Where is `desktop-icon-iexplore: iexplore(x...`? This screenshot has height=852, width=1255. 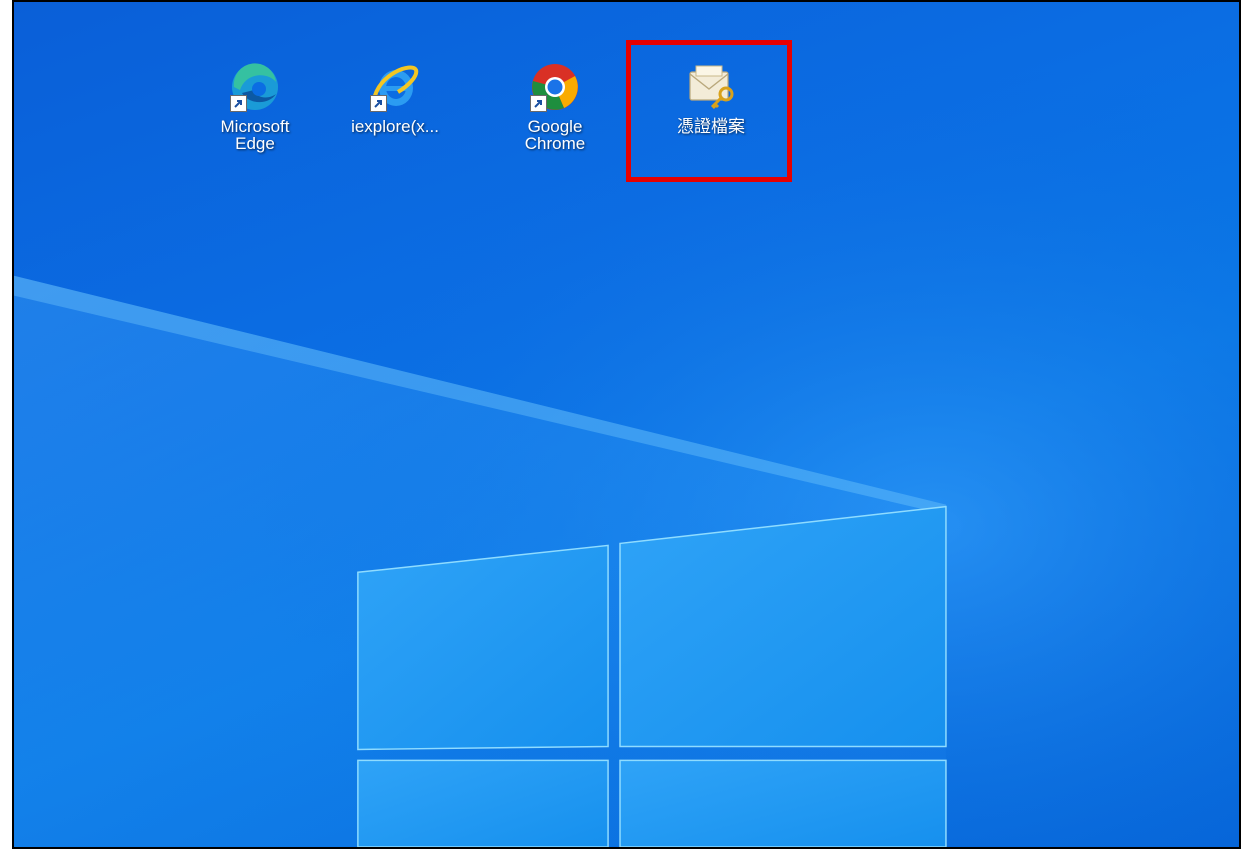
desktop-icon-iexplore: iexplore(x... is located at coordinates (395, 97).